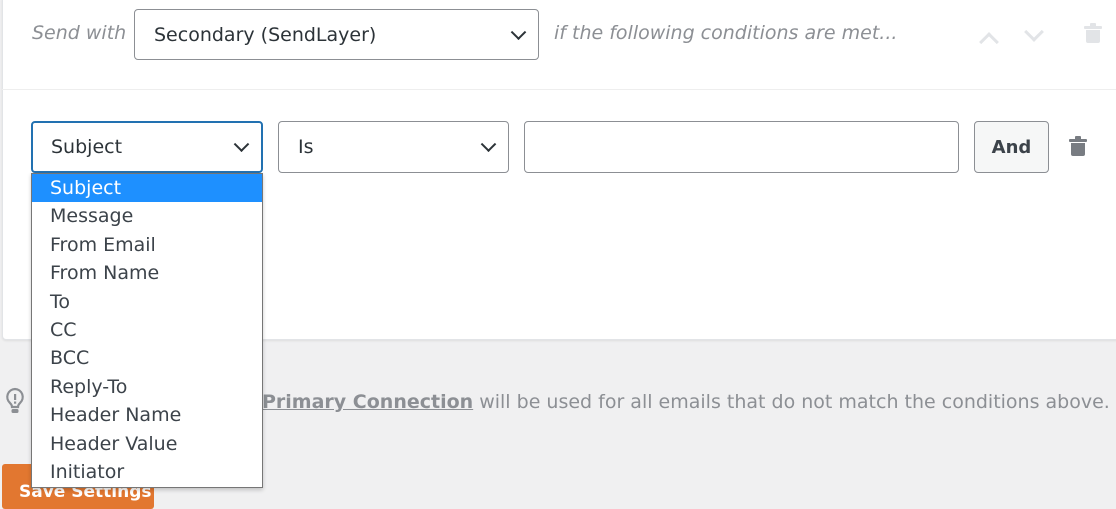  I want to click on dropdown-option: From Name, so click(147, 273).